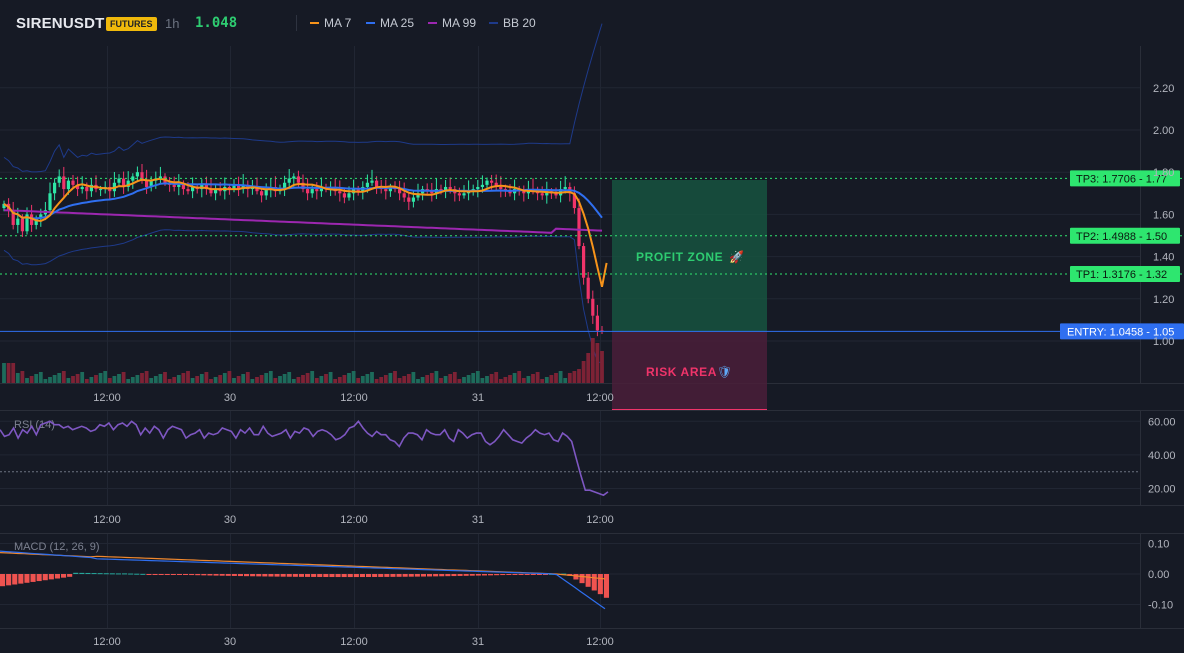  What do you see at coordinates (1163, 215) in the screenshot?
I see `price-tick-label: 1.60` at bounding box center [1163, 215].